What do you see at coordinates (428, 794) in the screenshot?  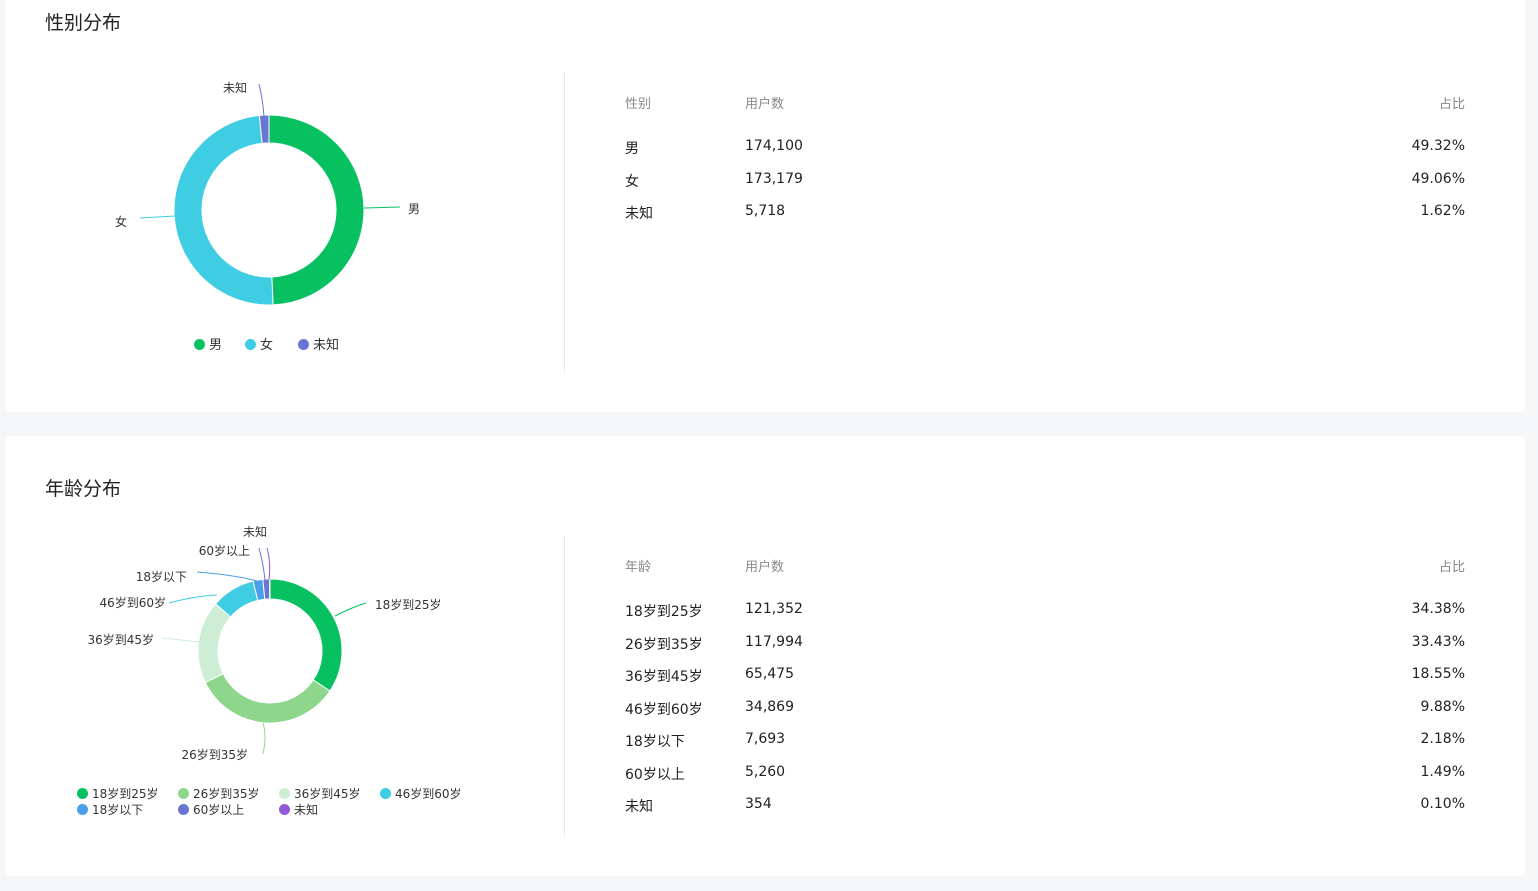 I see `legend-label: 46岁到60岁` at bounding box center [428, 794].